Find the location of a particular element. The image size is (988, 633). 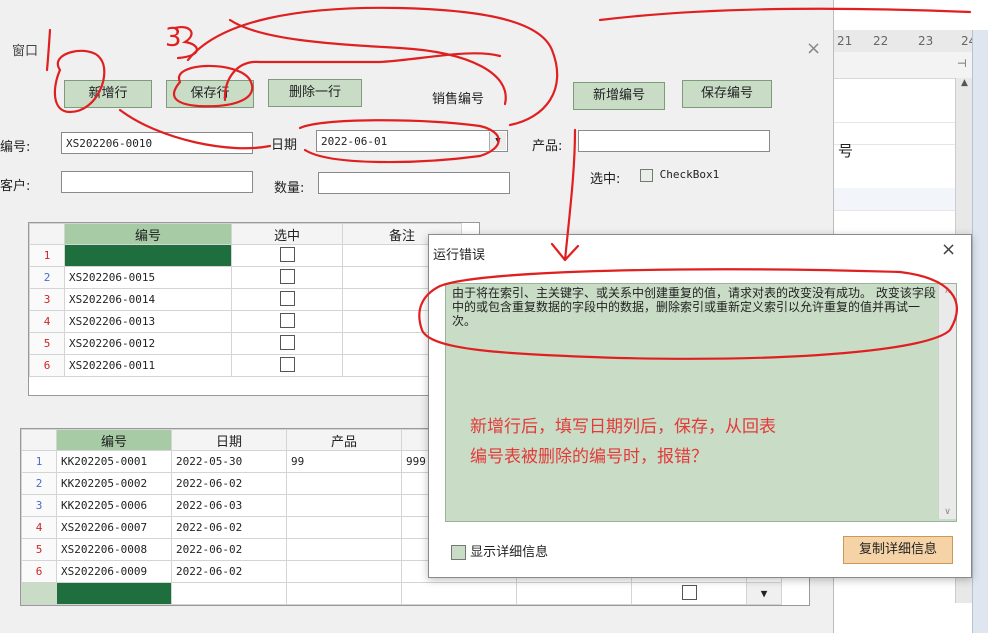

code-cell: XS202206-0013 is located at coordinates (148, 321).